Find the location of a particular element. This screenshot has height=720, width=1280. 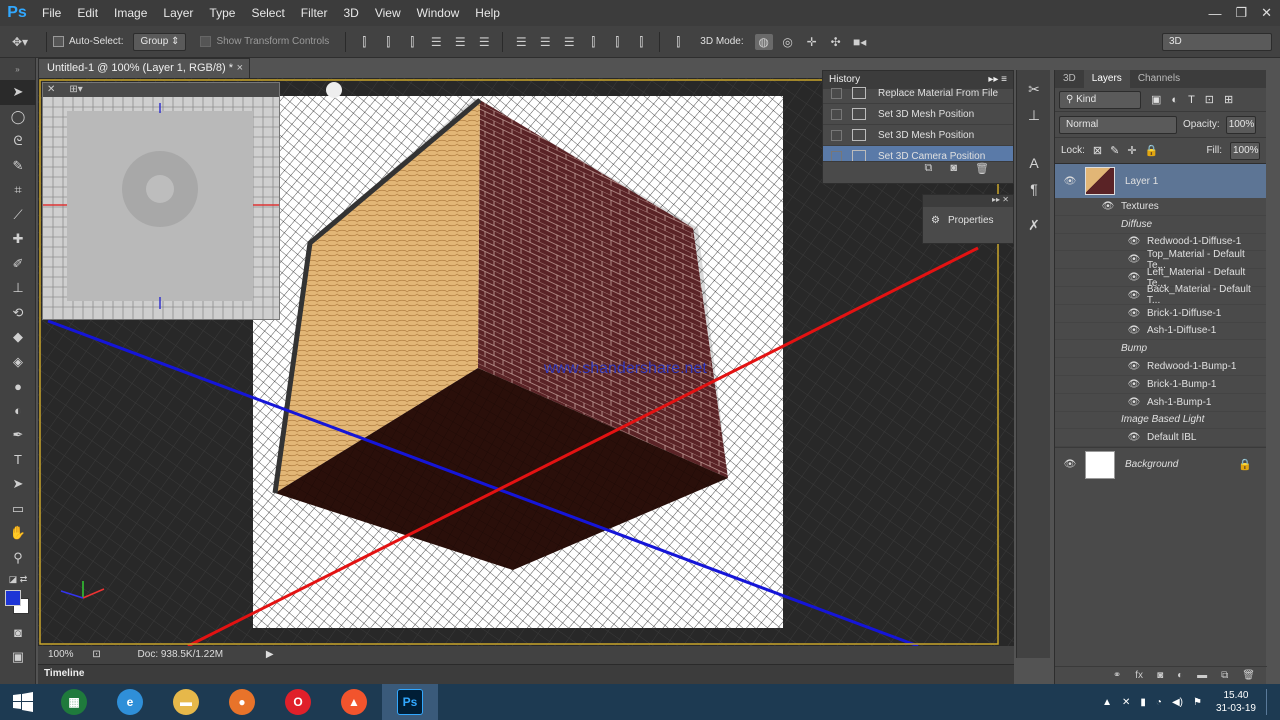

menu-help: Help is located at coordinates (487, 13).